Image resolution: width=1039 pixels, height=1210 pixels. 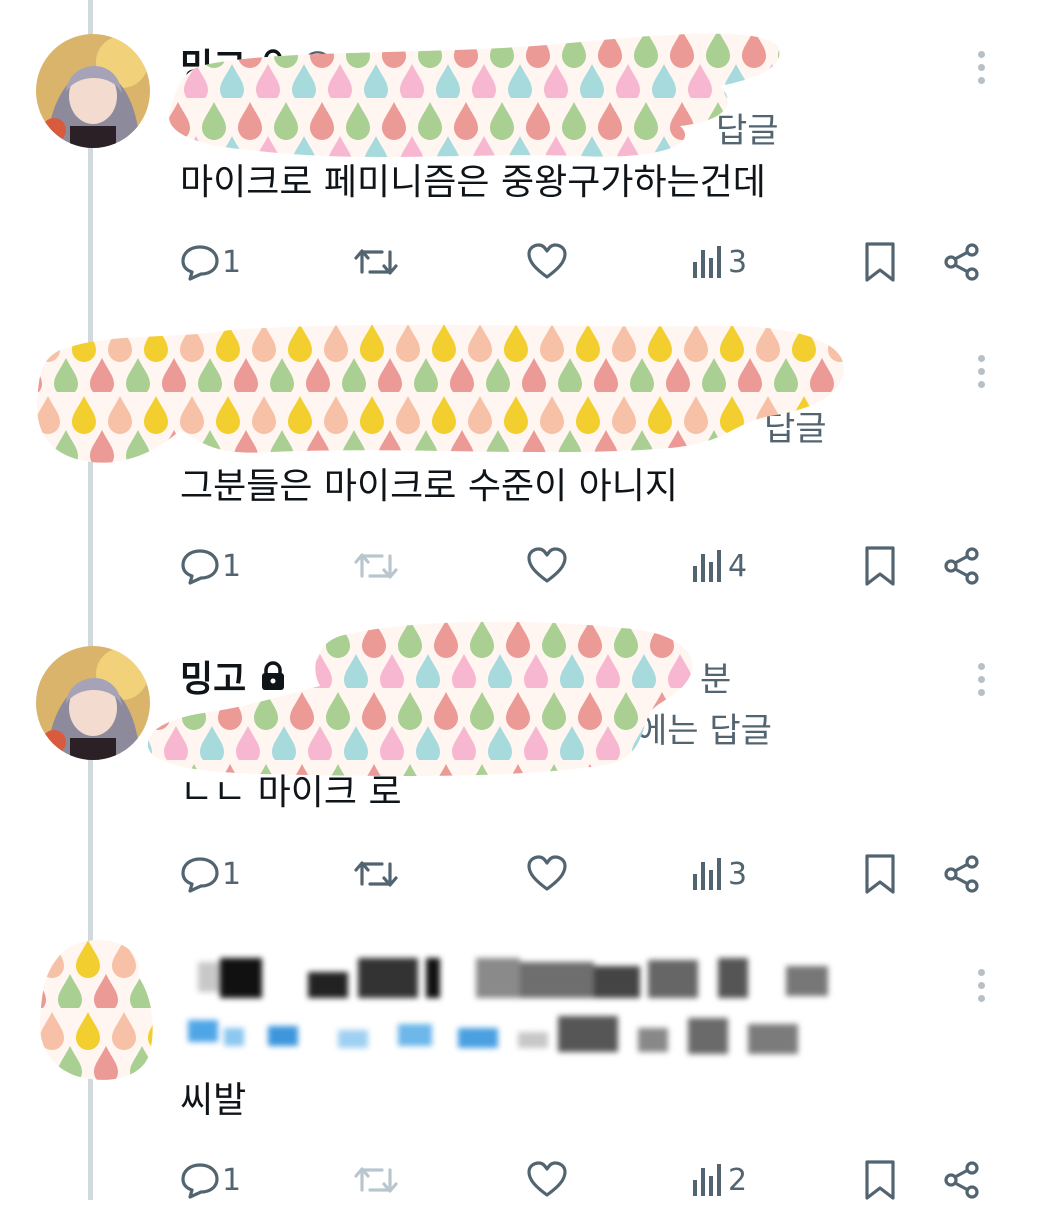 I want to click on views-button: 4, so click(x=718, y=566).